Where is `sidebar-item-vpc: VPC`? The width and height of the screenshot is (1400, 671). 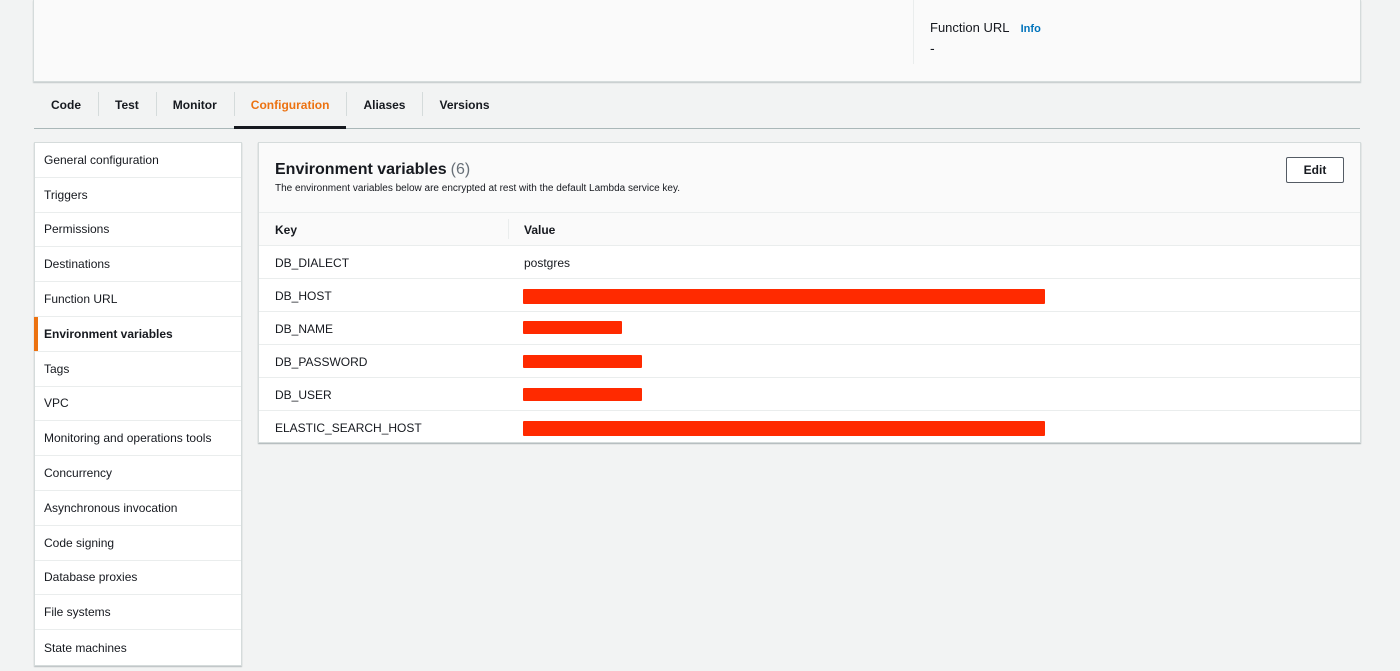 sidebar-item-vpc: VPC is located at coordinates (138, 404).